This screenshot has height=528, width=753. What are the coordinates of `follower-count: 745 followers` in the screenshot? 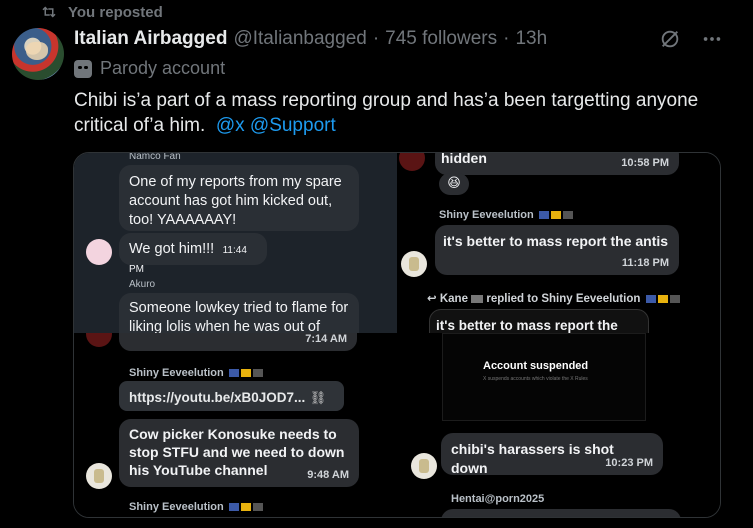 It's located at (441, 38).